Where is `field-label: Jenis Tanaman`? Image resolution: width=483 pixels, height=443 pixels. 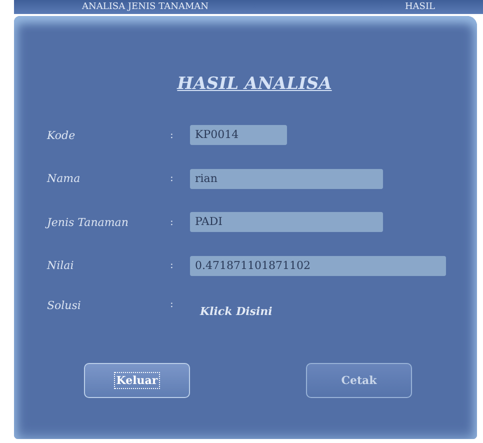 field-label: Jenis Tanaman is located at coordinates (88, 222).